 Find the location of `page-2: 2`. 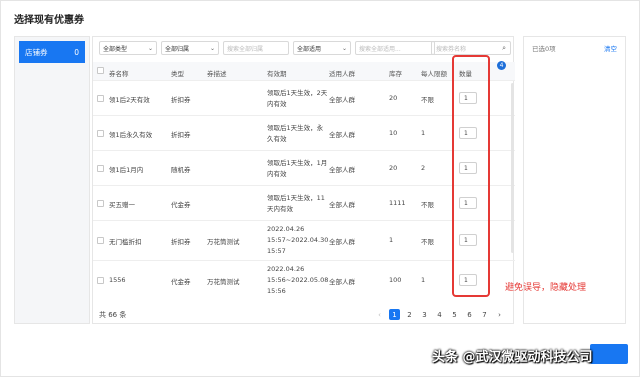

page-2: 2 is located at coordinates (409, 314).